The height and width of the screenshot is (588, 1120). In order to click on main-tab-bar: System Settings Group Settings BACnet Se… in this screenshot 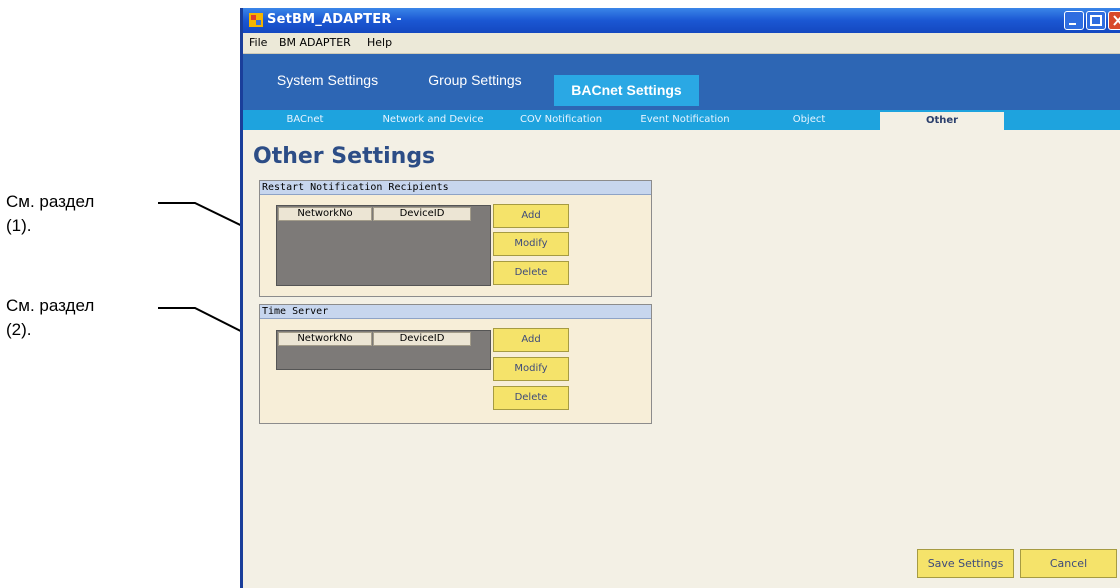, I will do `click(681, 82)`.